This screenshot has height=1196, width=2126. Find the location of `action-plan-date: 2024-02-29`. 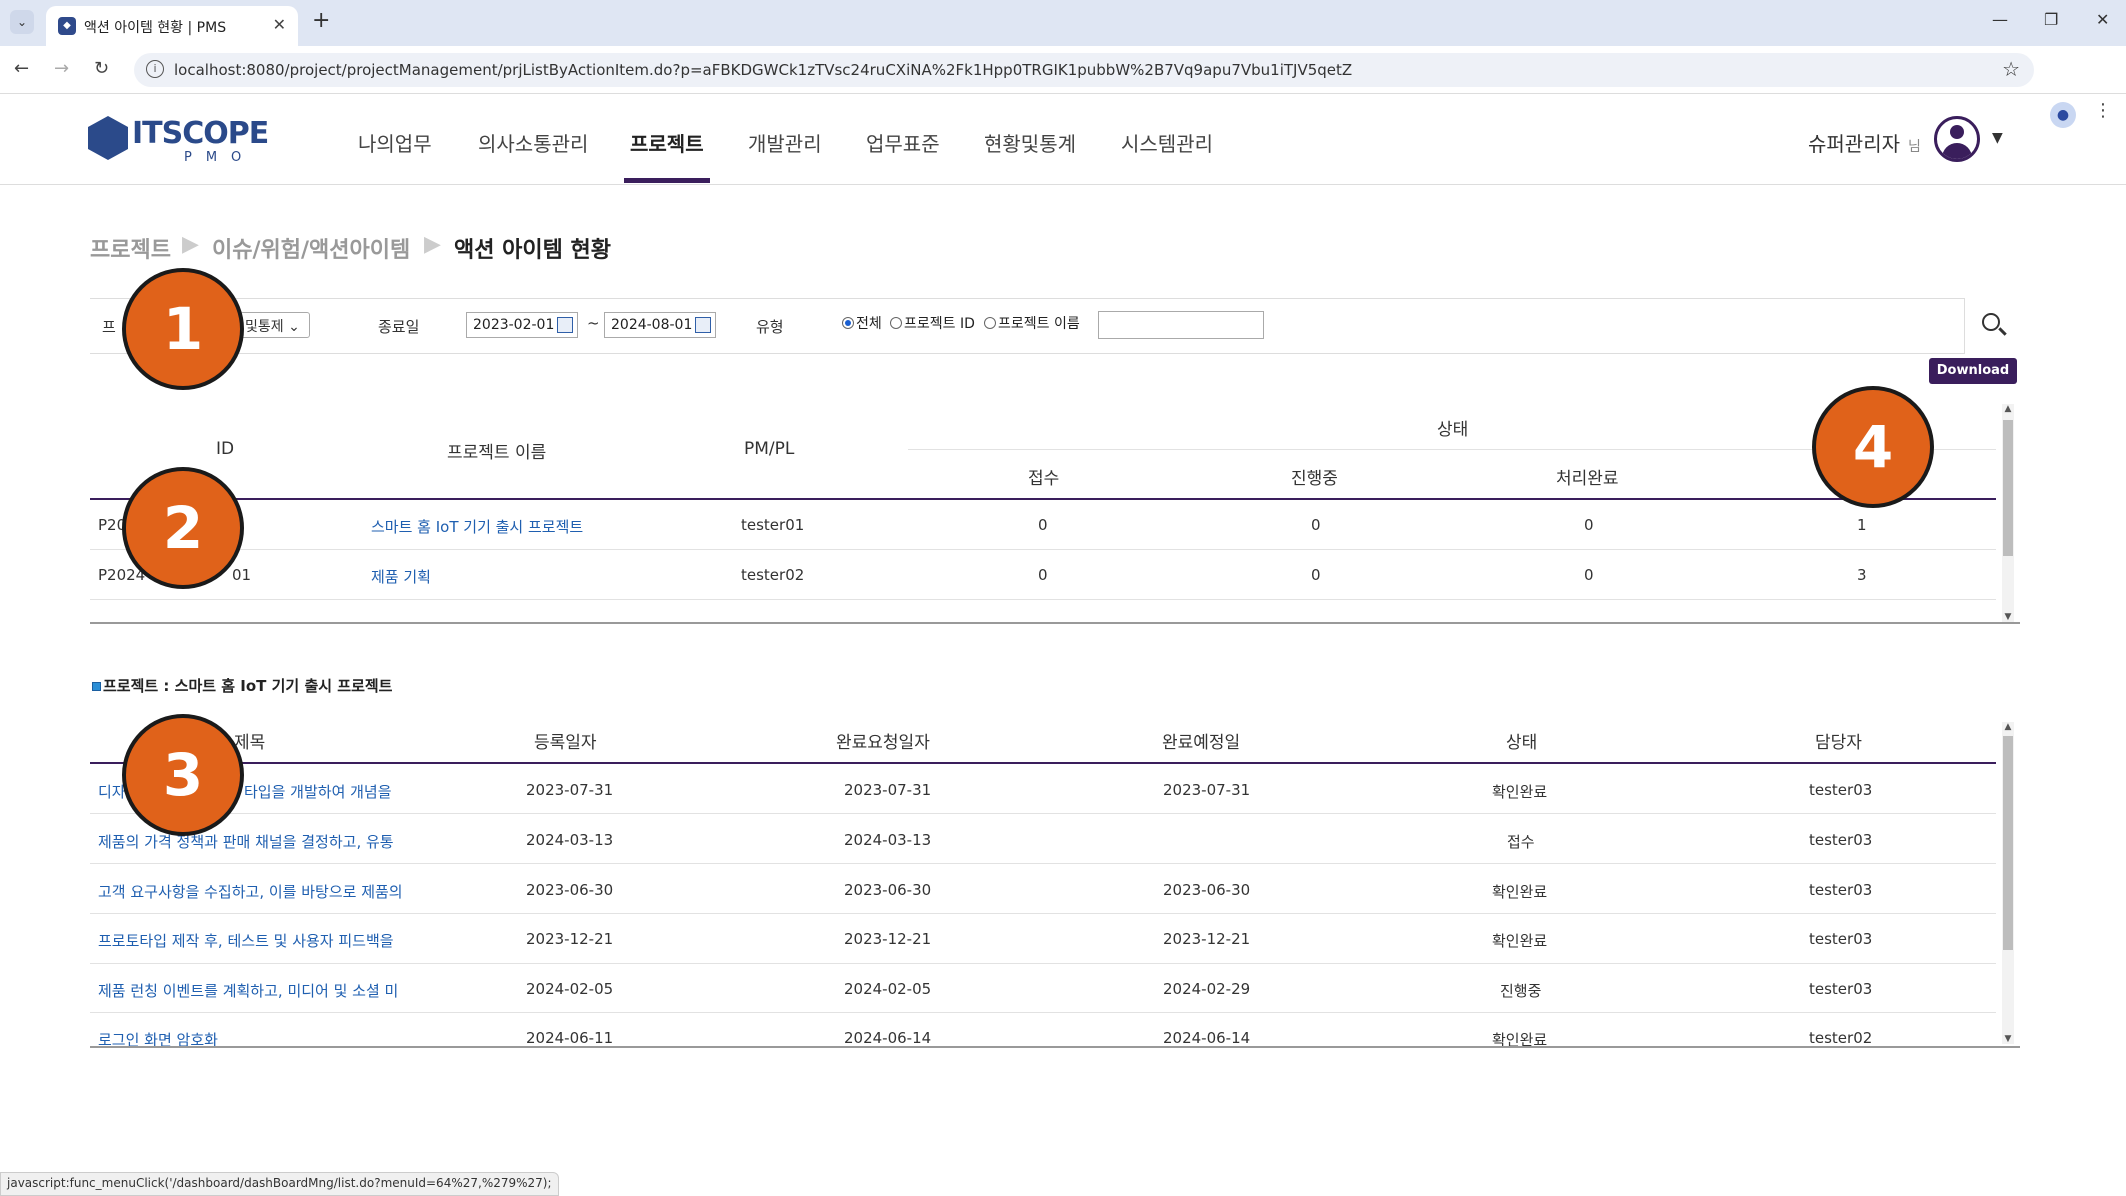

action-plan-date: 2024-02-29 is located at coordinates (1207, 989).